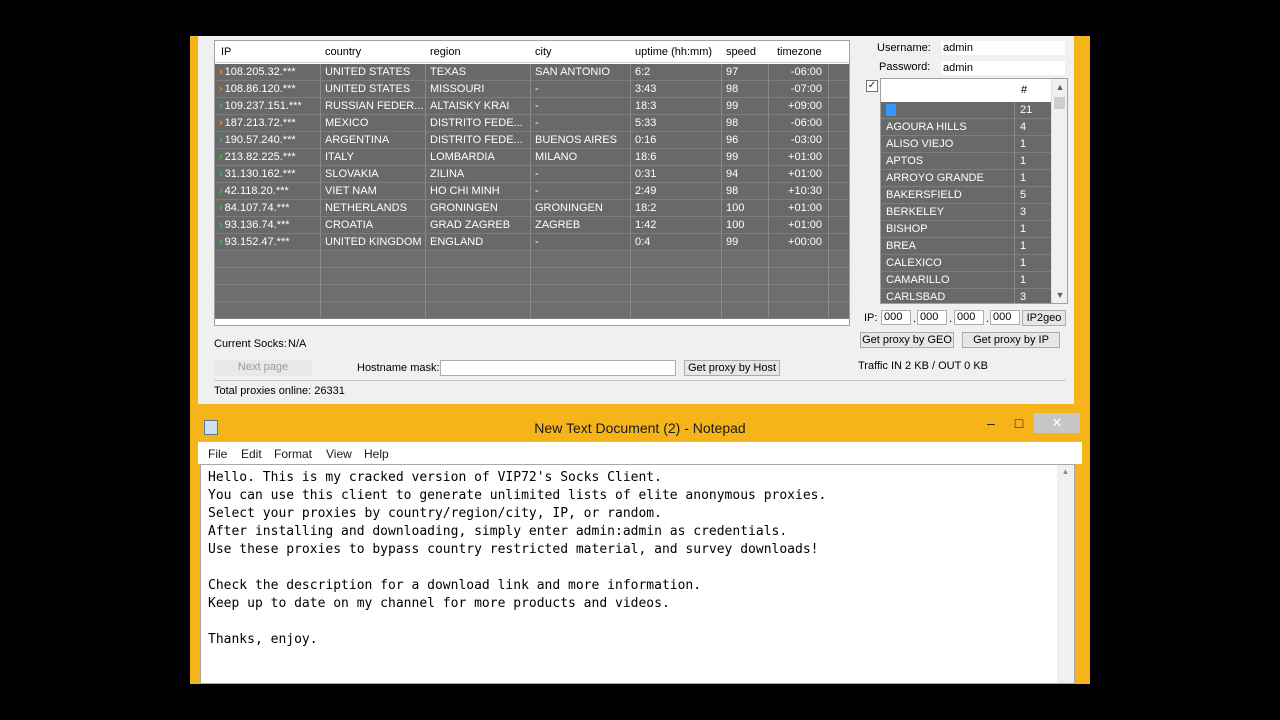  Describe the element at coordinates (967, 178) in the screenshot. I see `geo-list-item: ARROYO GRANDE 1` at that location.